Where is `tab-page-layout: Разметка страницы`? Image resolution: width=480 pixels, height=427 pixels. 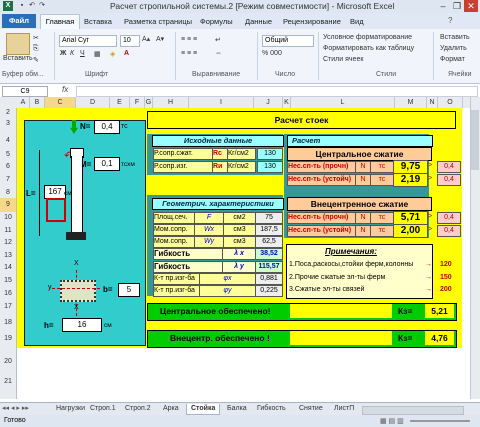 tab-page-layout: Разметка страницы is located at coordinates (158, 21).